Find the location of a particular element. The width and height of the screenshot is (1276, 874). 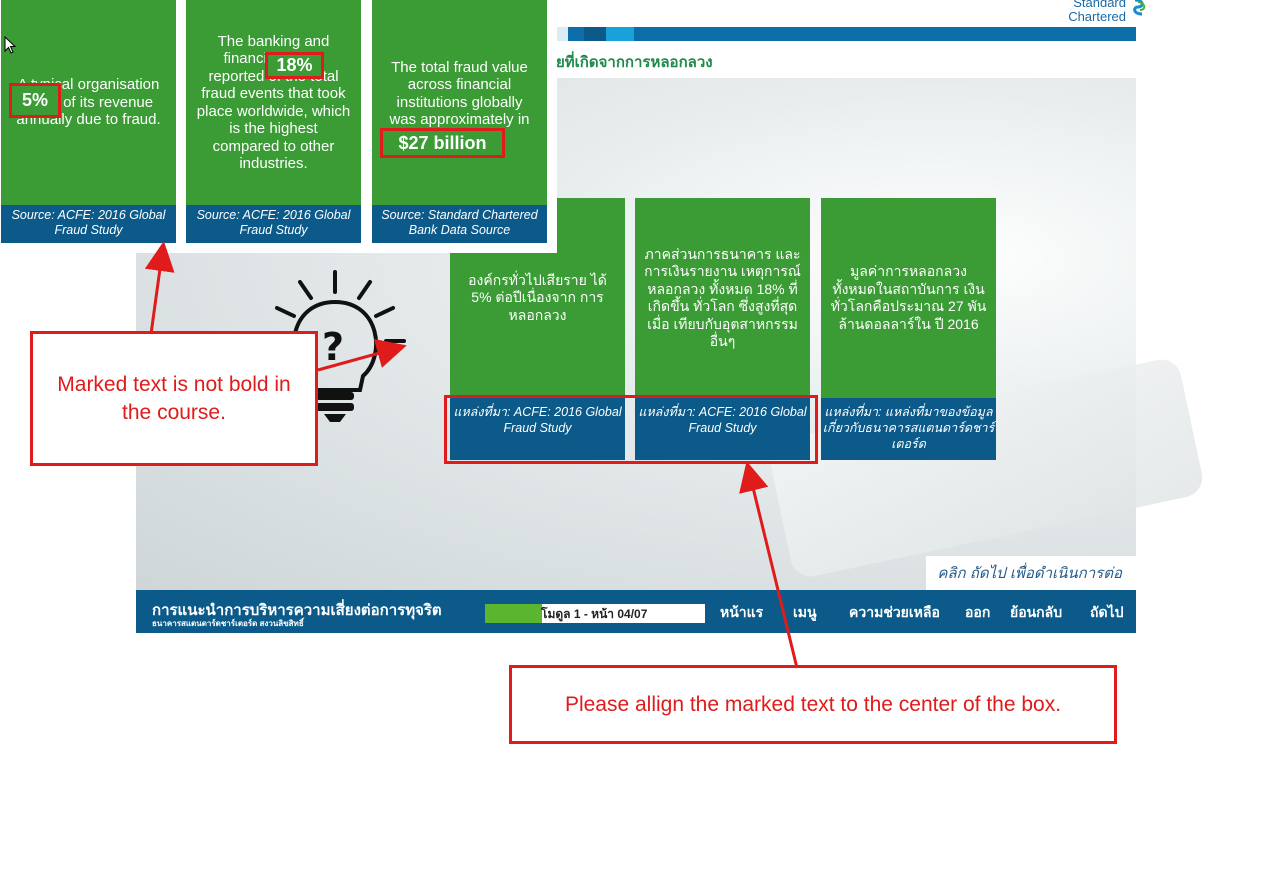

exit-button: ออก is located at coordinates (977, 613).